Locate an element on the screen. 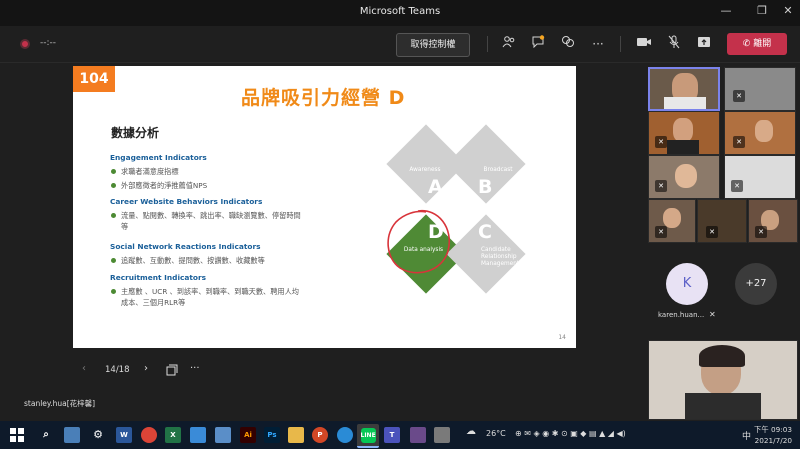 The height and width of the screenshot is (449, 800). indicator-item: 主應數 、UCR 、到該率、到職率、到職天數、聘用人均成本、三個月RLR等 is located at coordinates (210, 297).